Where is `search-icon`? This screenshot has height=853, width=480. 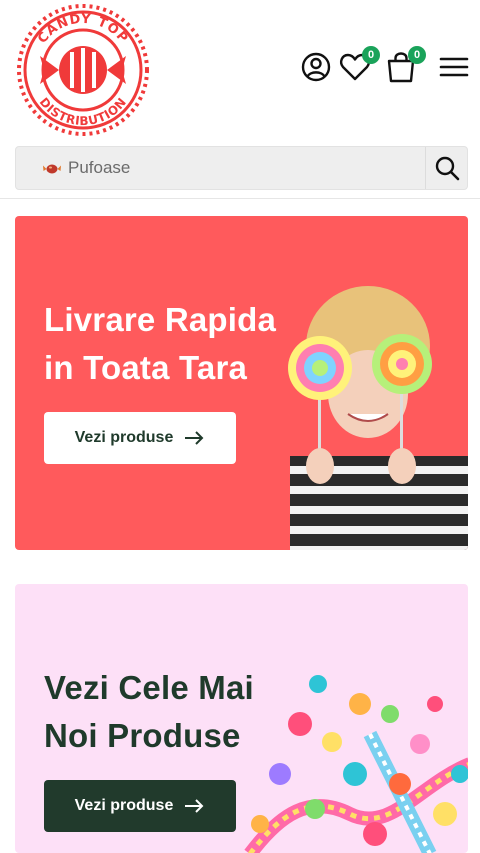 search-icon is located at coordinates (447, 168).